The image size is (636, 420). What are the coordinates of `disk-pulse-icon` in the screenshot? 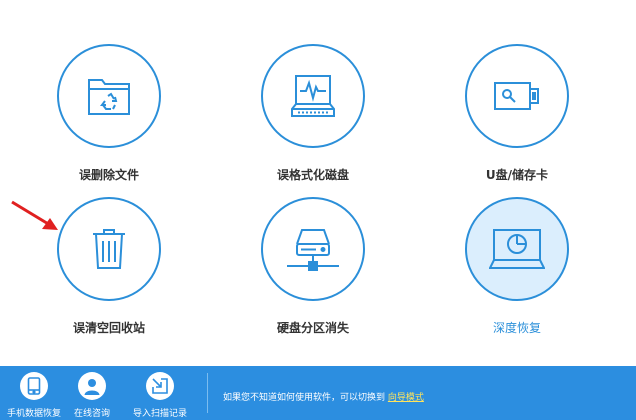 It's located at (313, 96).